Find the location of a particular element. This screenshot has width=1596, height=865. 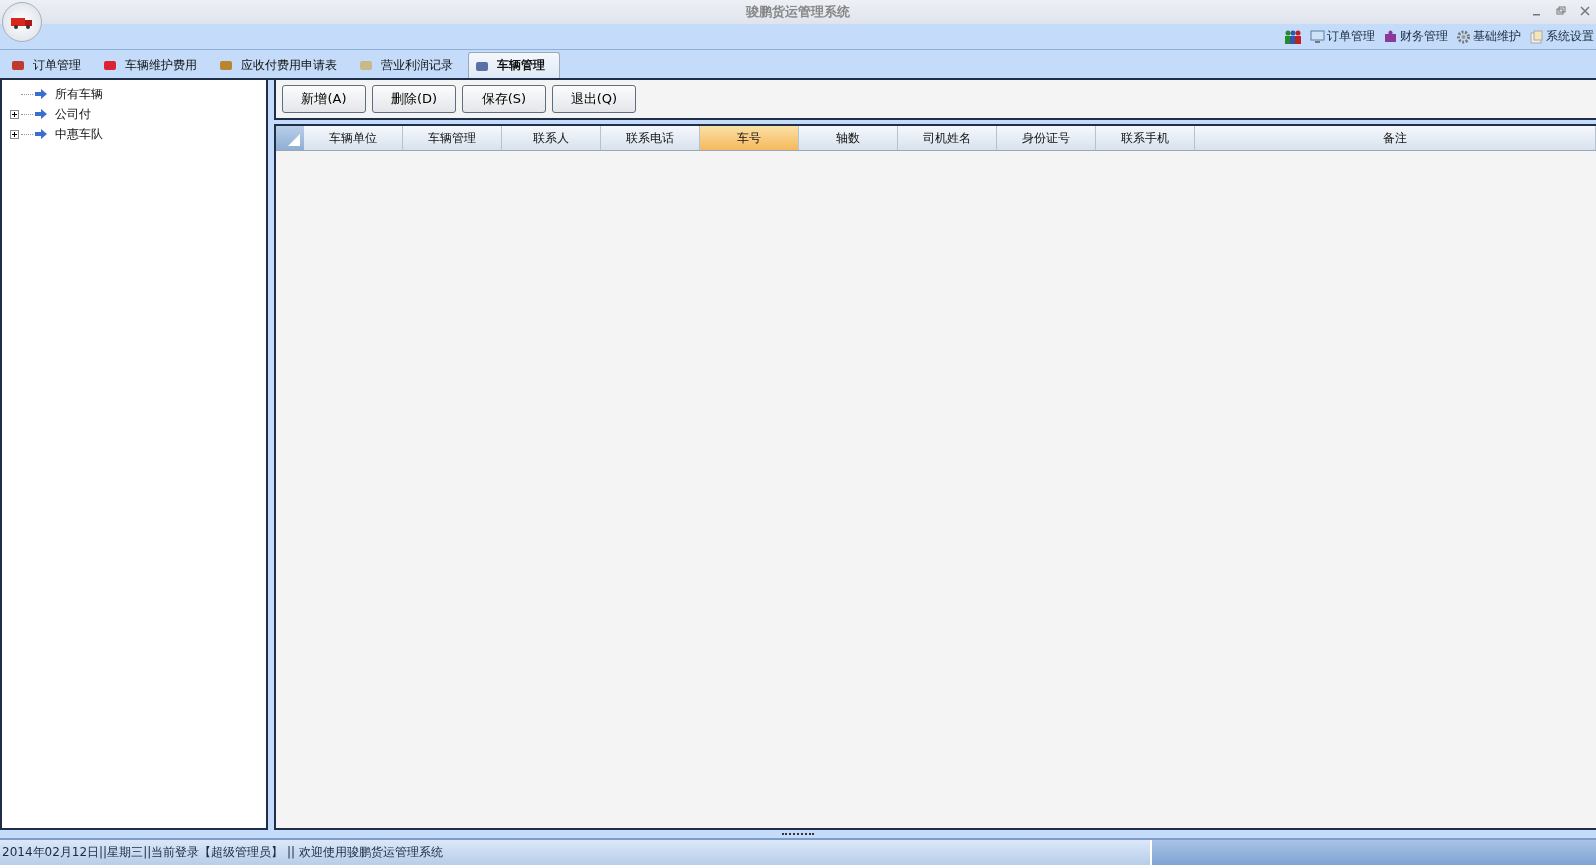

tab: 车辆管理 is located at coordinates (514, 65).